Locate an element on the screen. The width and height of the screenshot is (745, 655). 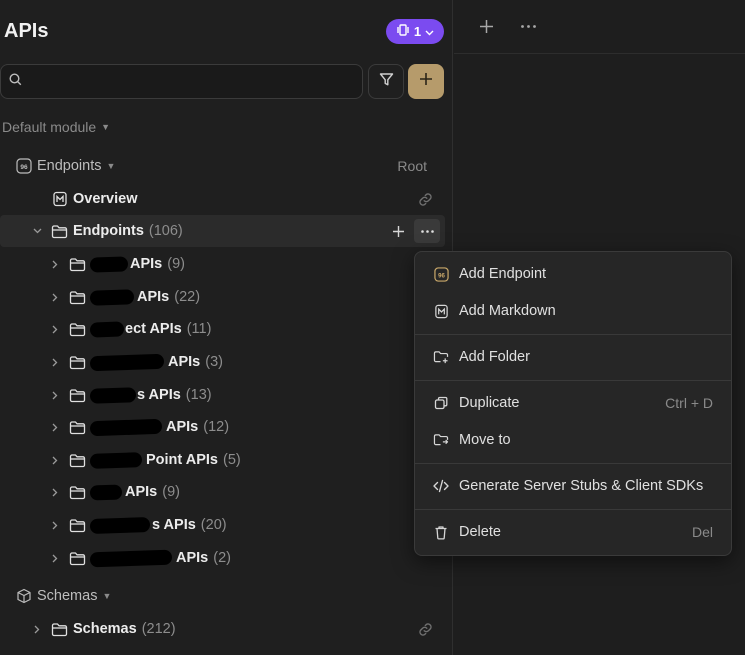
folder-count: (2) is located at coordinates (222, 558).